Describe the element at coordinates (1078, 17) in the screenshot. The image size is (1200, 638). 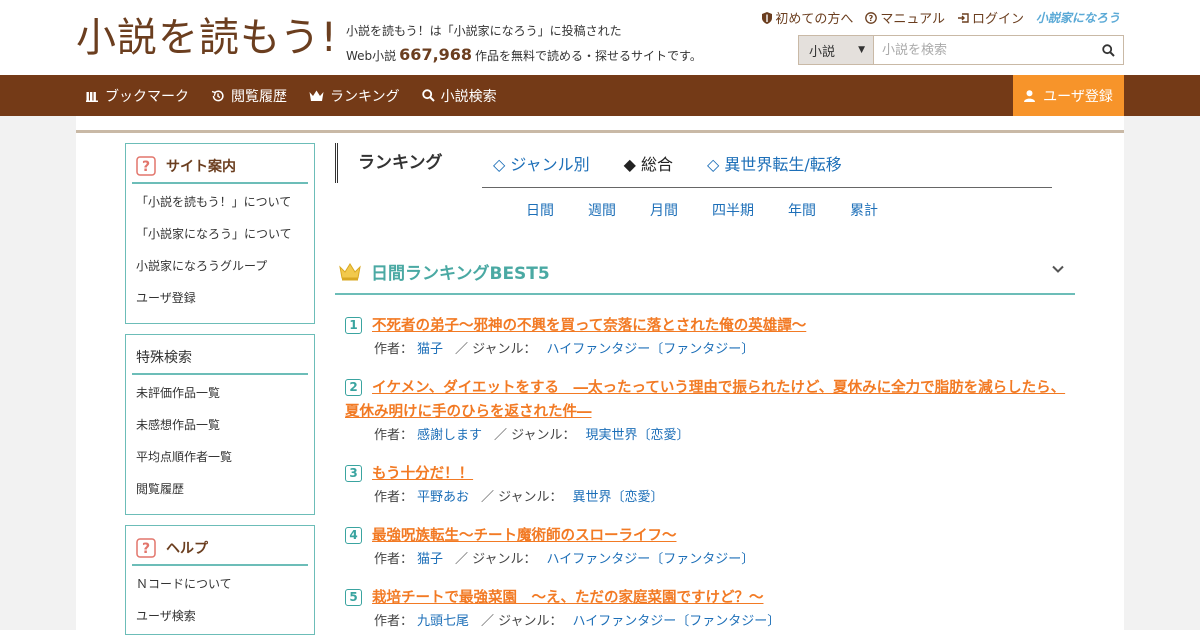
I see `narou-logo: 小説家になろう` at that location.